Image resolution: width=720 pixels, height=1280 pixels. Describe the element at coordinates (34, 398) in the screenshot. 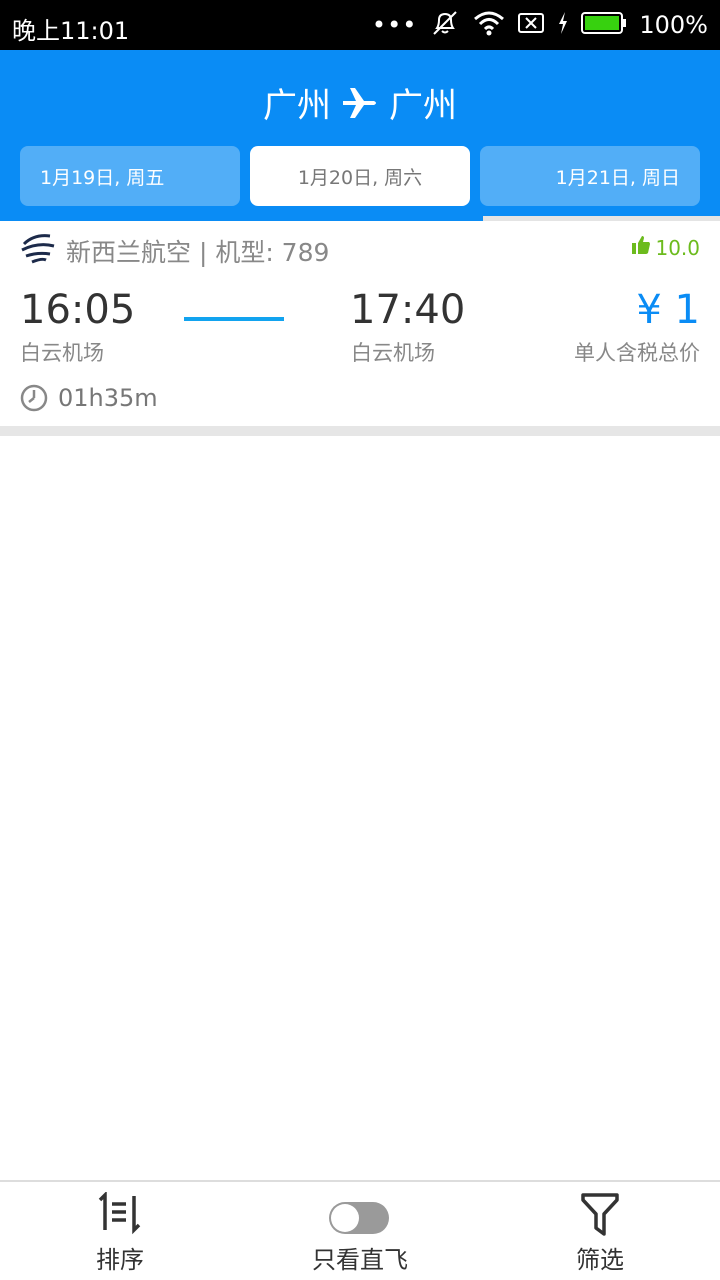

I see `clock-icon` at that location.